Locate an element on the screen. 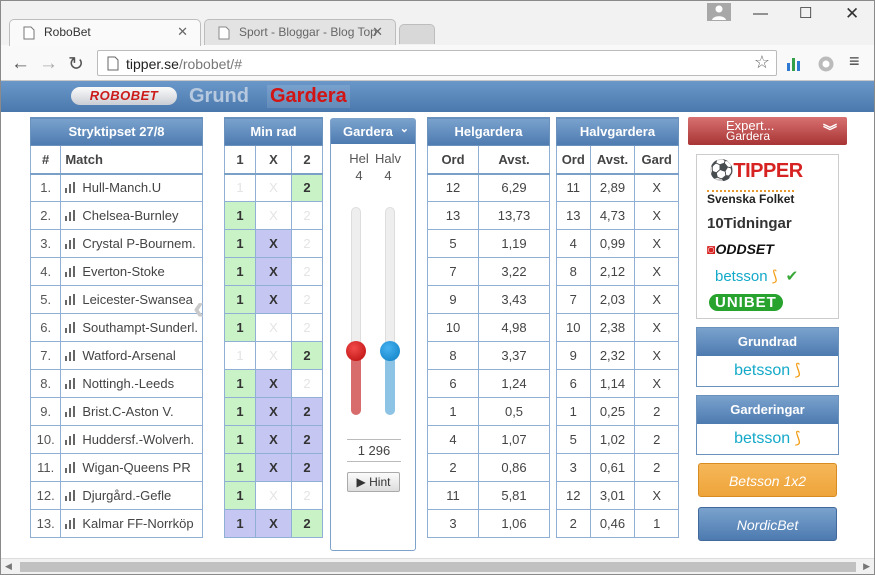  match-cell: Leicester-Swansea is located at coordinates (131, 299).